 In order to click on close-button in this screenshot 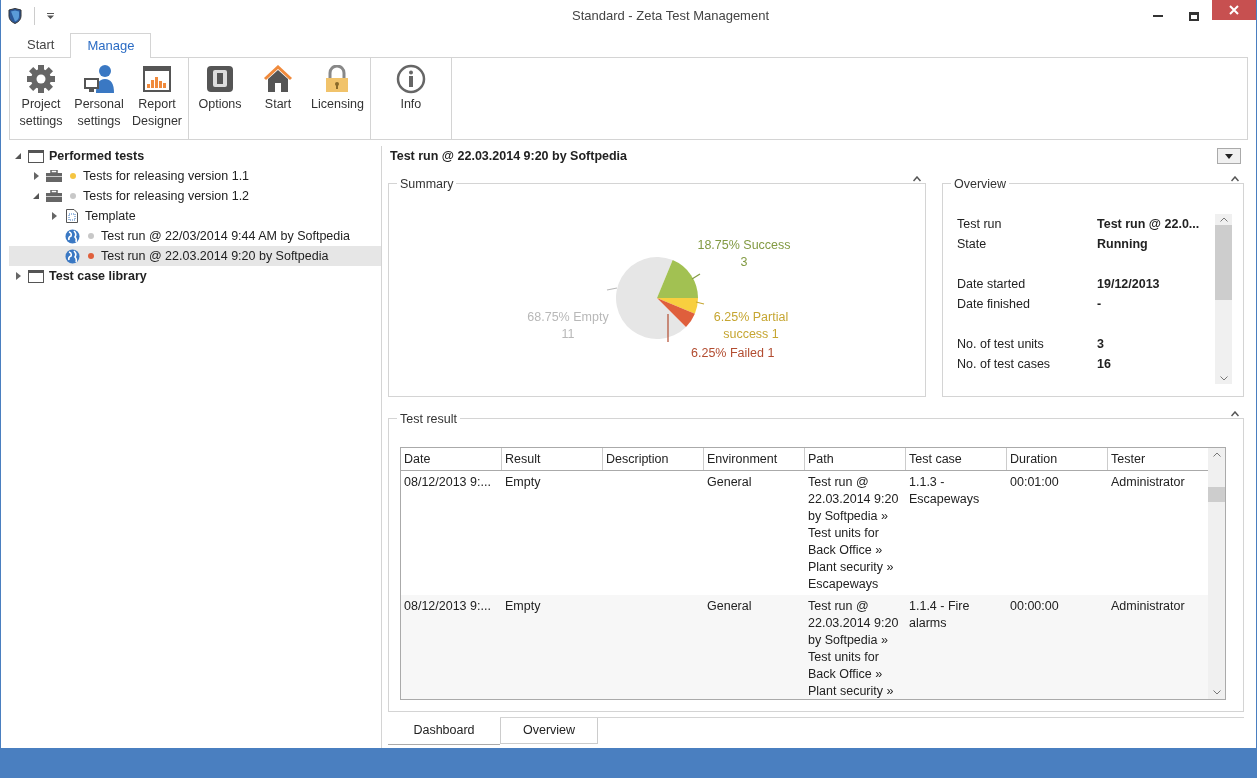, I will do `click(1234, 10)`.